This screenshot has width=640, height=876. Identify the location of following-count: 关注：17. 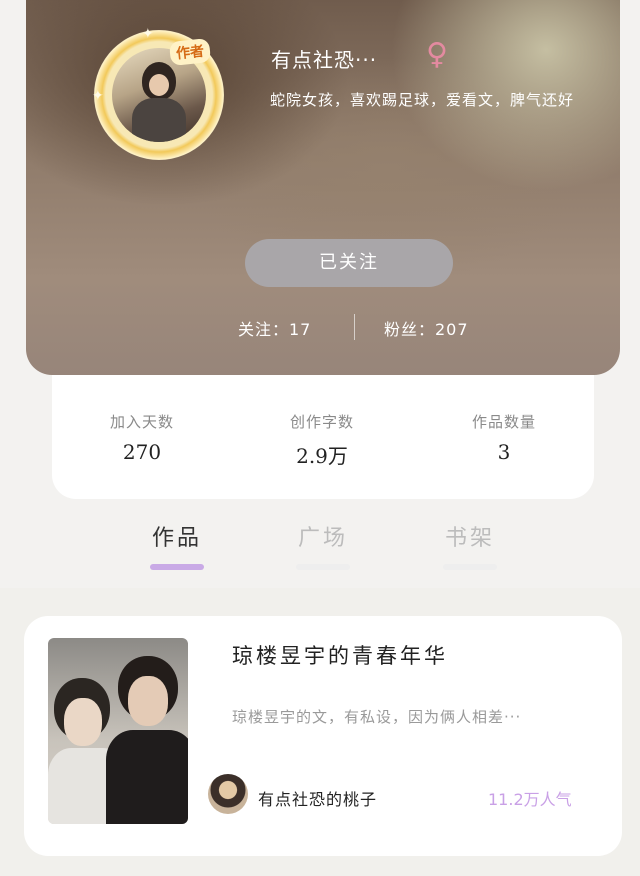
(274, 328).